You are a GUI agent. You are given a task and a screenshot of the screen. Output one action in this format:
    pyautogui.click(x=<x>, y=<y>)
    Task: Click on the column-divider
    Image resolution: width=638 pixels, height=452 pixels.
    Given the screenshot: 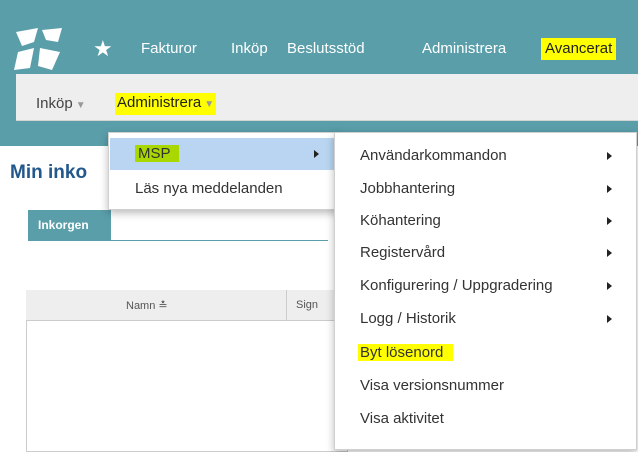 What is the action you would take?
    pyautogui.click(x=286, y=305)
    